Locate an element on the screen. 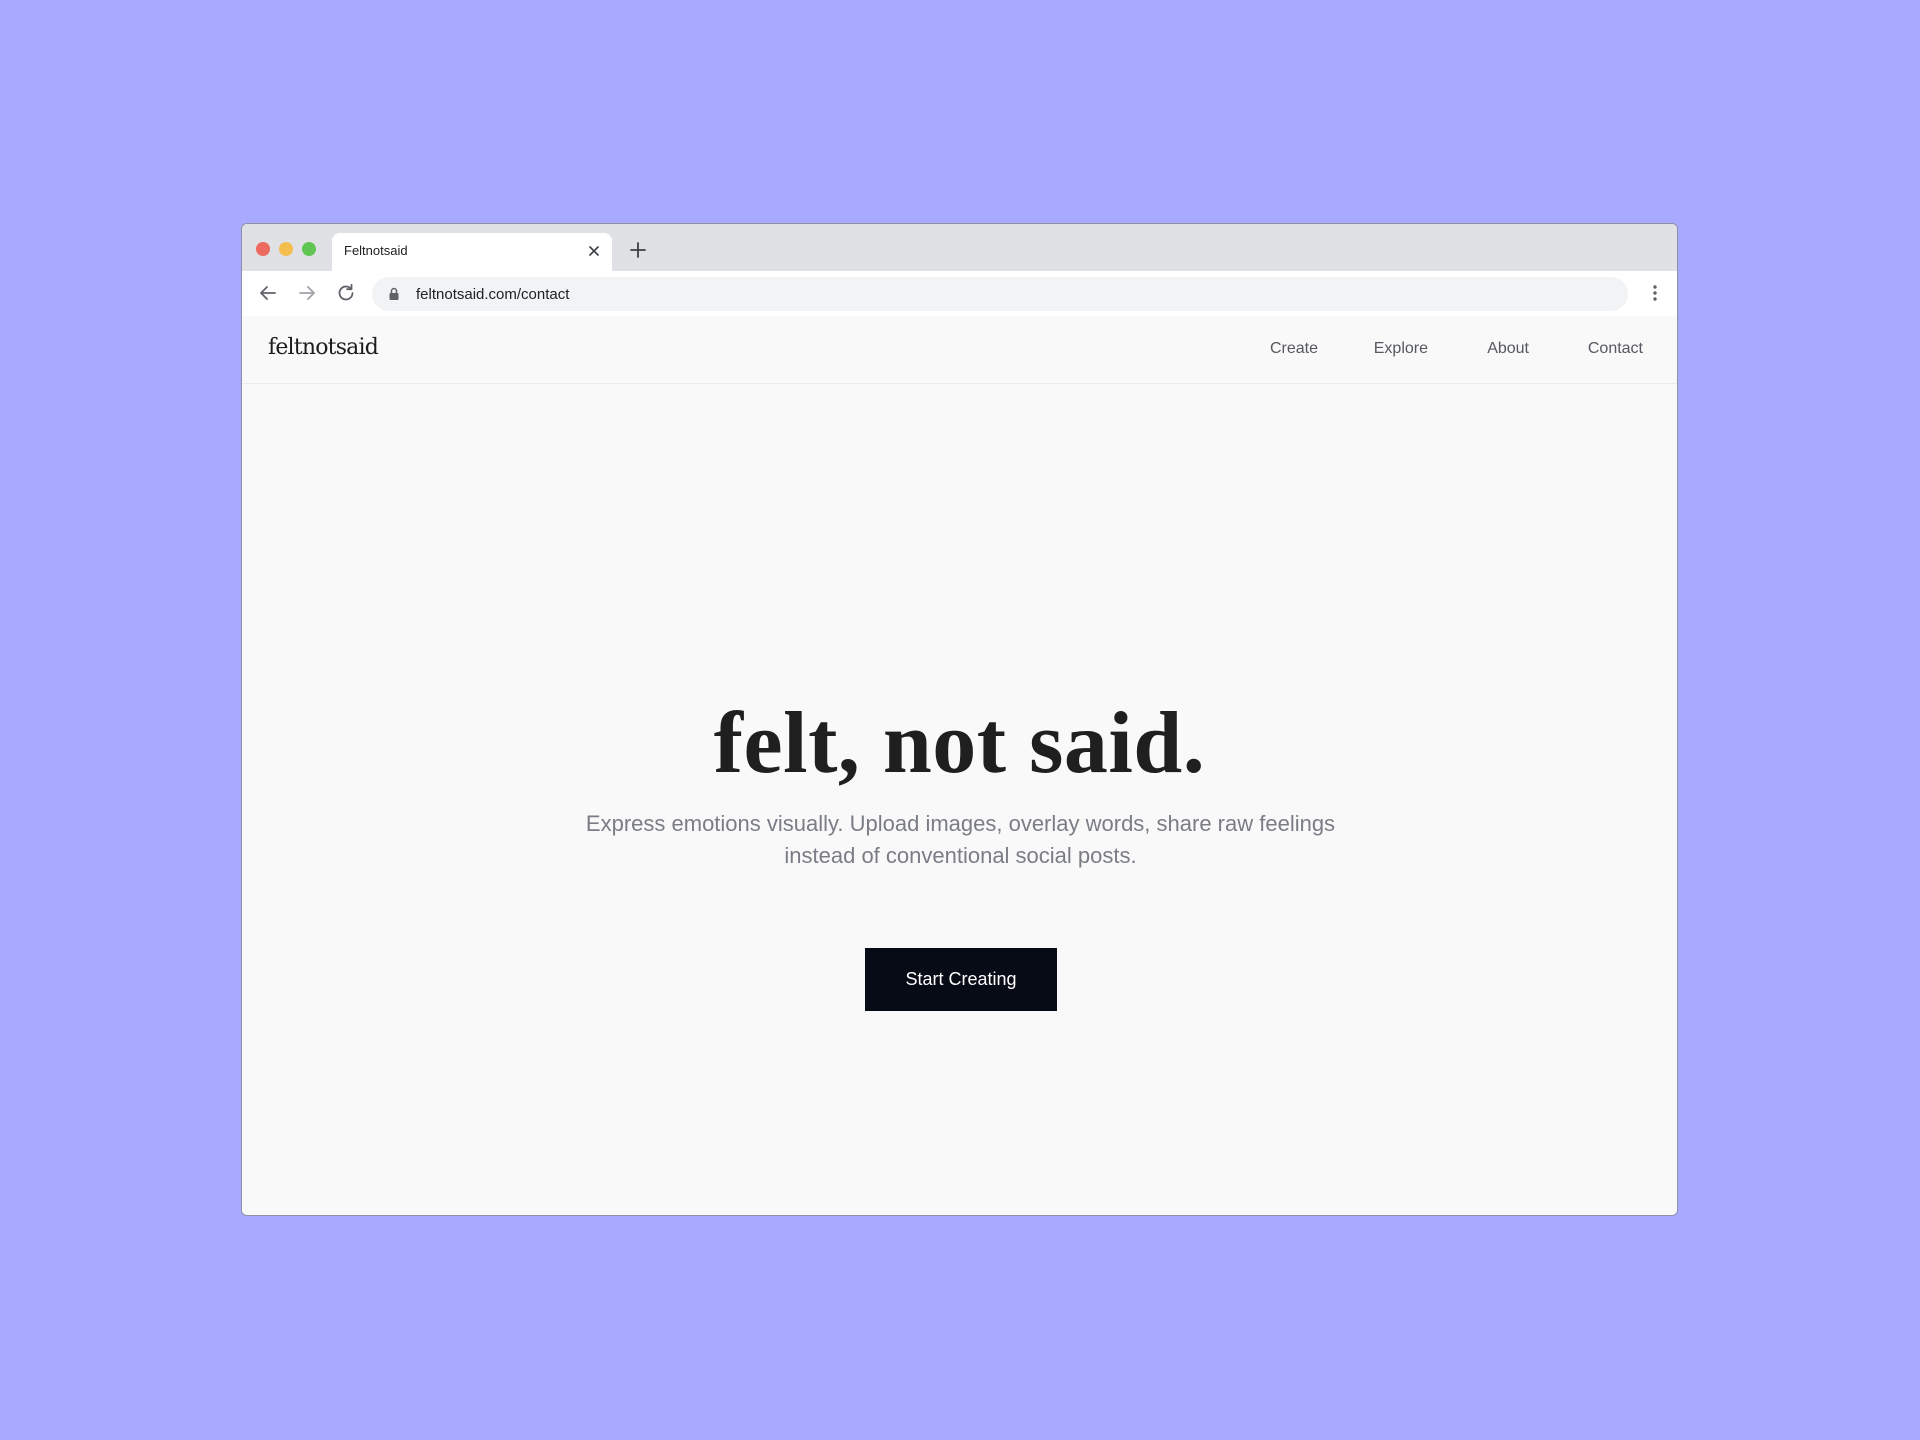 The image size is (1920, 1440). minimize-window-button is located at coordinates (286, 249).